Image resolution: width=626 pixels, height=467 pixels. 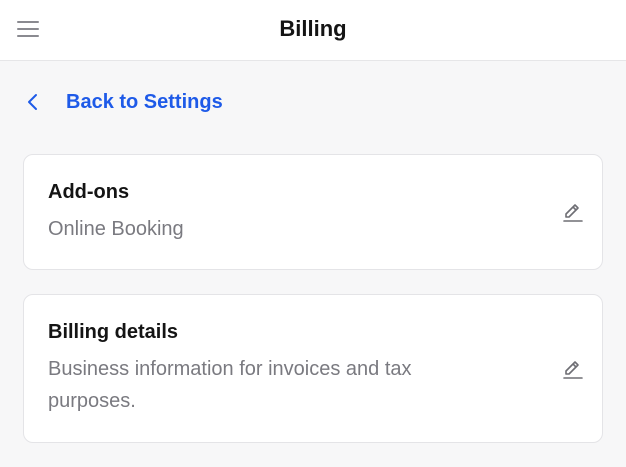 What do you see at coordinates (144, 101) in the screenshot?
I see `back-to-settings-label: Back to Settings` at bounding box center [144, 101].